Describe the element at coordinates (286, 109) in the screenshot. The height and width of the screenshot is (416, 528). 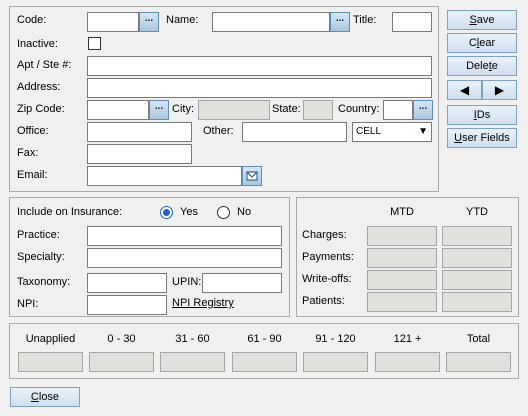
I see `state-label: State:` at that location.